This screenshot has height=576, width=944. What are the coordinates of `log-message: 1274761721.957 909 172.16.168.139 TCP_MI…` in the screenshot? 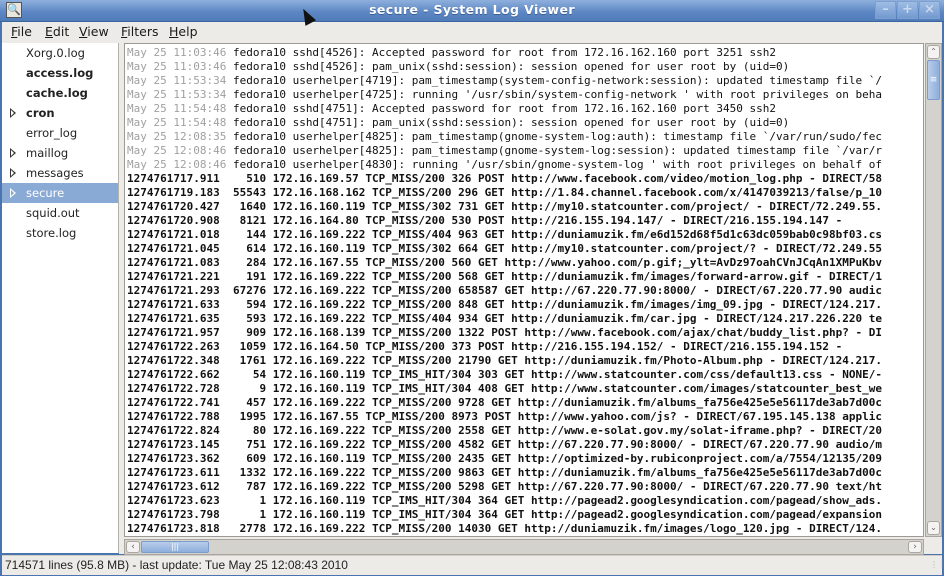 It's located at (504, 332).